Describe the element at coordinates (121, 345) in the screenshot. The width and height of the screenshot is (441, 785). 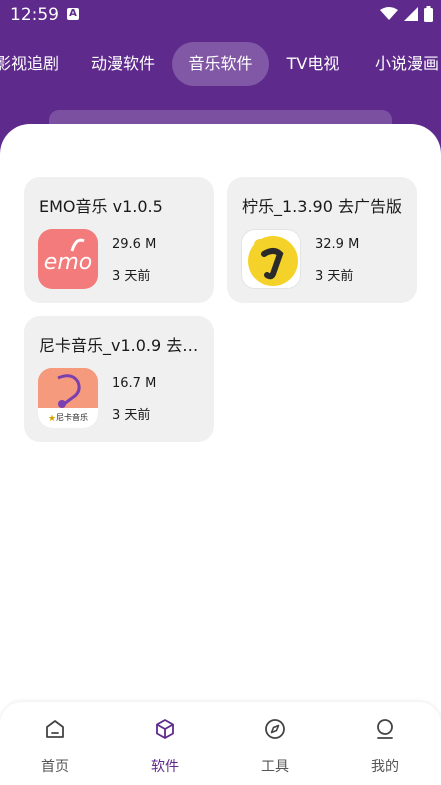
I see `app-title: 尼卡音乐_v1.0.9 去广告版` at that location.